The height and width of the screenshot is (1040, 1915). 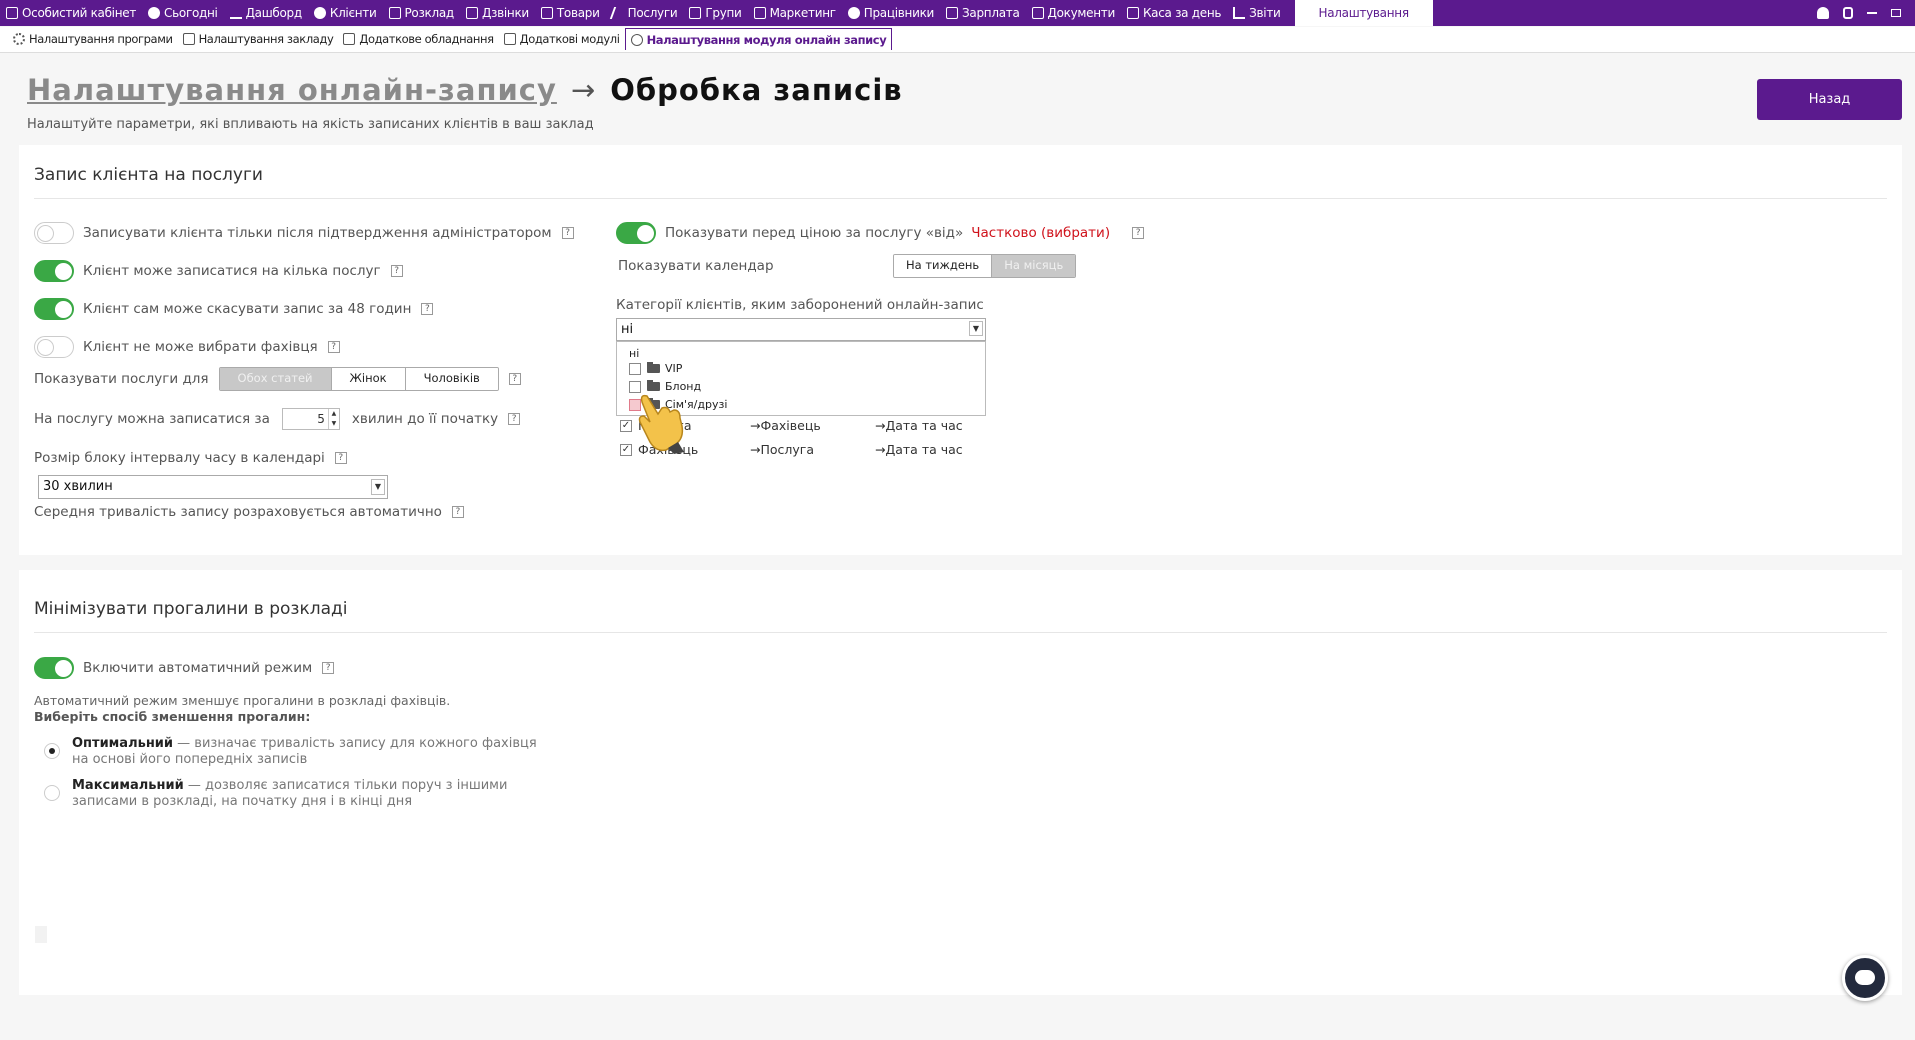 I want to click on block-size-select: 30 хвилин ▼, so click(x=213, y=487).